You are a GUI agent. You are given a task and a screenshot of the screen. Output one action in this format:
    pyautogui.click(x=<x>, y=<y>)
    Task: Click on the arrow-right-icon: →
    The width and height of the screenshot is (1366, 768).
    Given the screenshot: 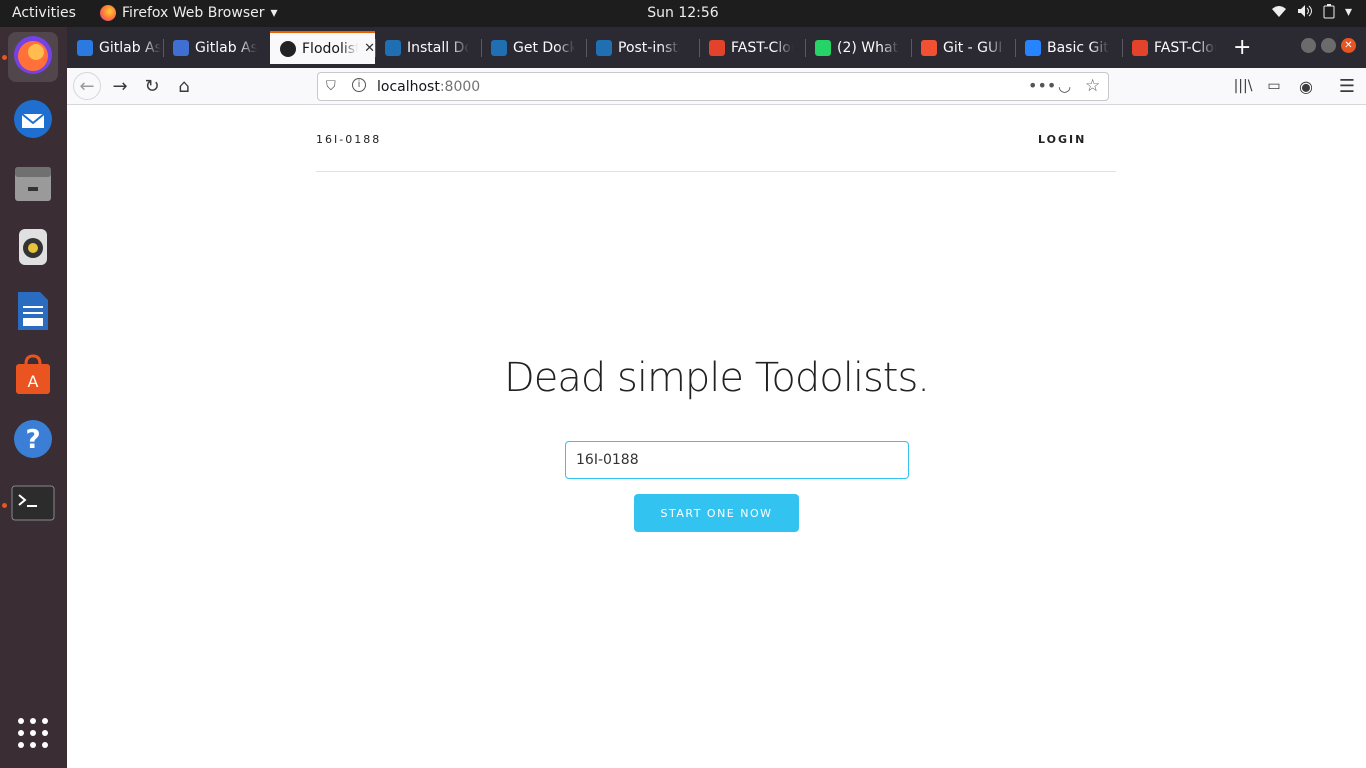 What is the action you would take?
    pyautogui.click(x=120, y=86)
    